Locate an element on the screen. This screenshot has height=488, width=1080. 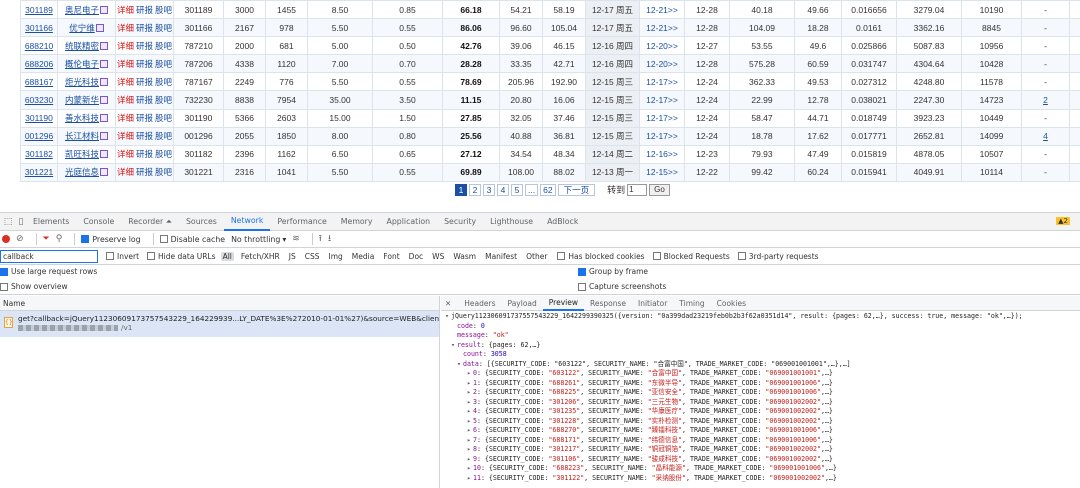
close-icon: ✕ is located at coordinates (448, 303).